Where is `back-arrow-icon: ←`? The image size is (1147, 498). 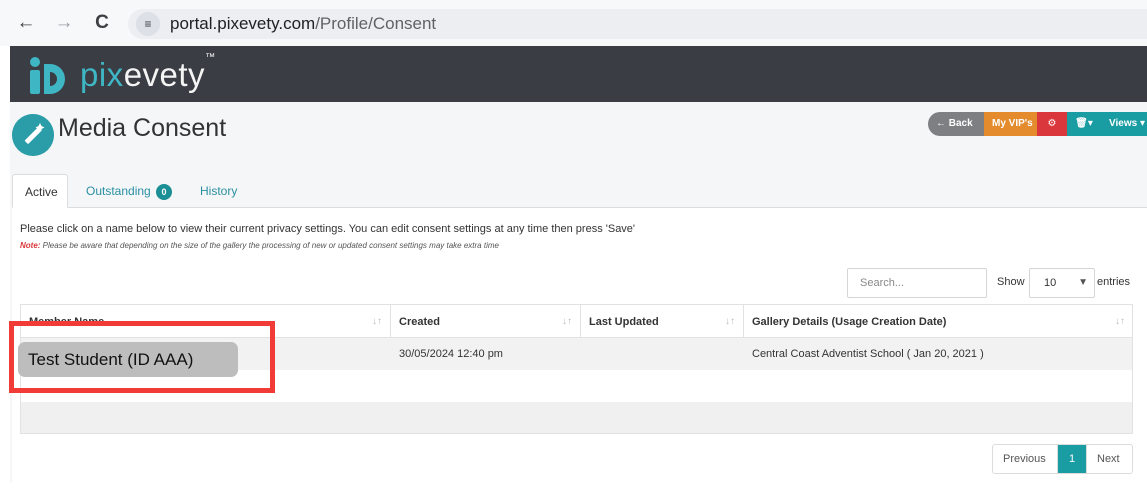
back-arrow-icon: ← is located at coordinates (26, 23).